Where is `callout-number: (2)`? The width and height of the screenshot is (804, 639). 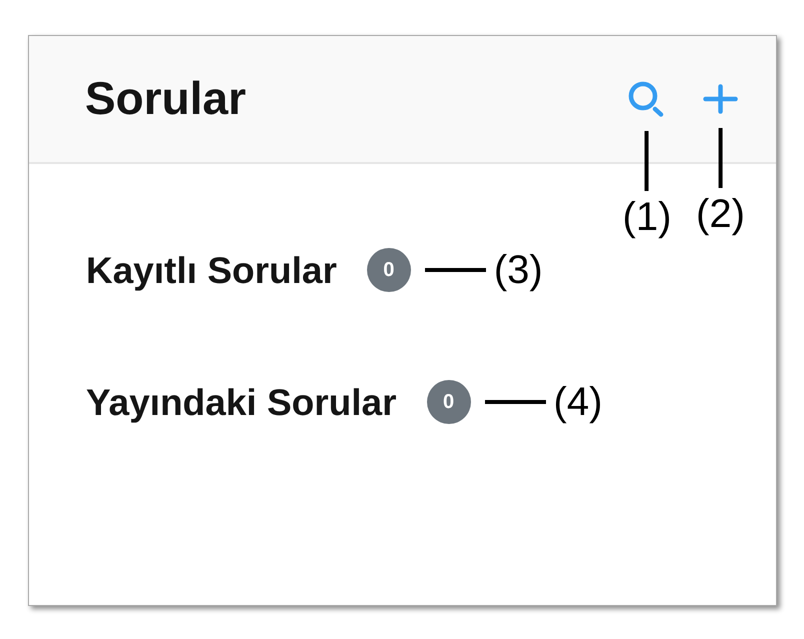 callout-number: (2) is located at coordinates (720, 214).